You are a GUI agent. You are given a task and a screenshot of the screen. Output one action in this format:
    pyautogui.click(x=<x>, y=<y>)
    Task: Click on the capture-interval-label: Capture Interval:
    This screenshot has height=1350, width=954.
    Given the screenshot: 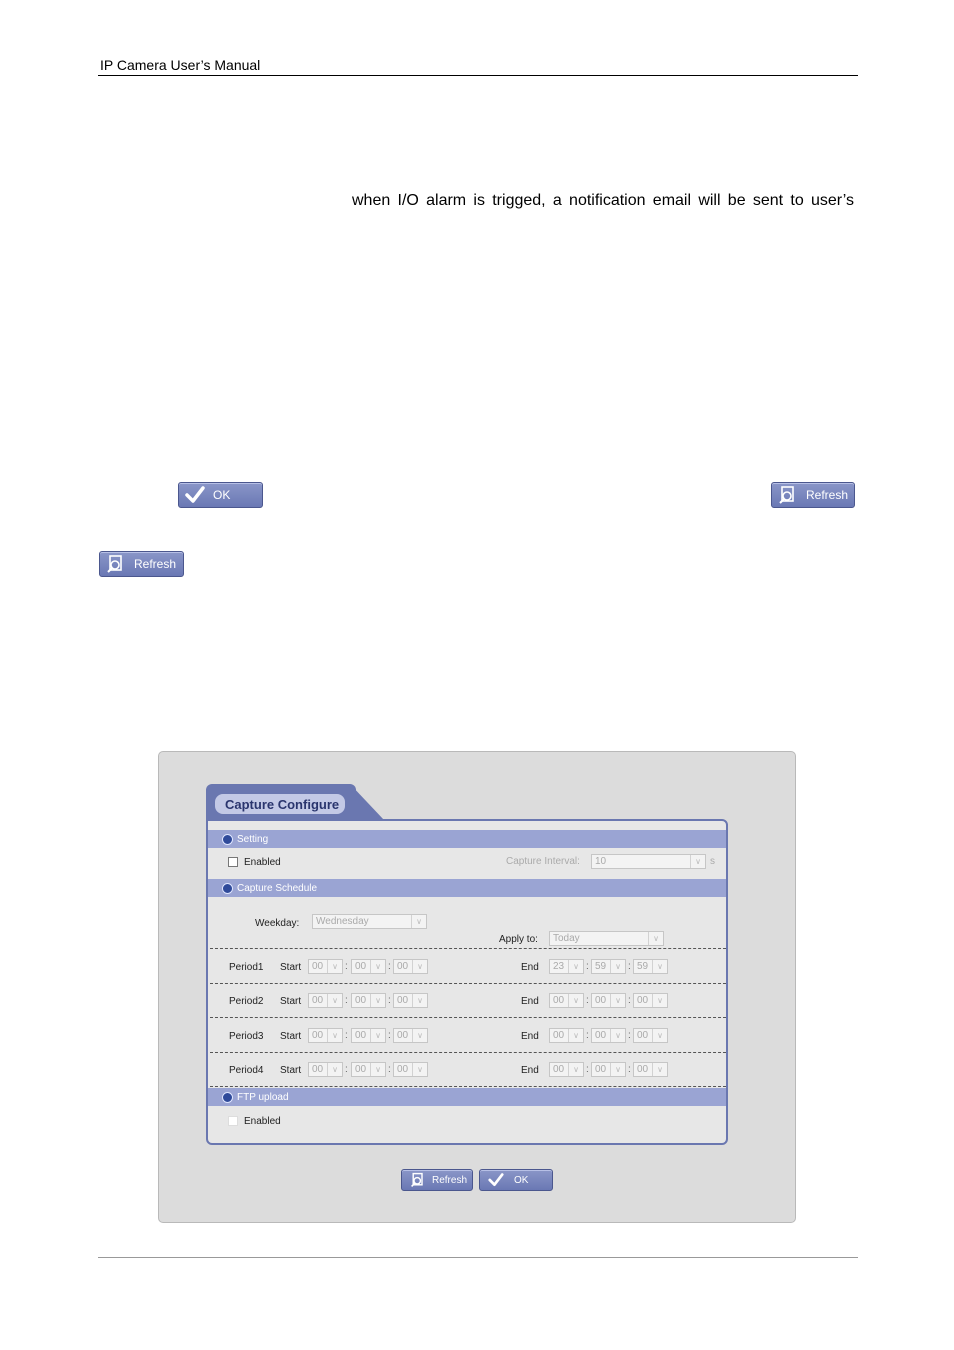 What is the action you would take?
    pyautogui.click(x=543, y=861)
    